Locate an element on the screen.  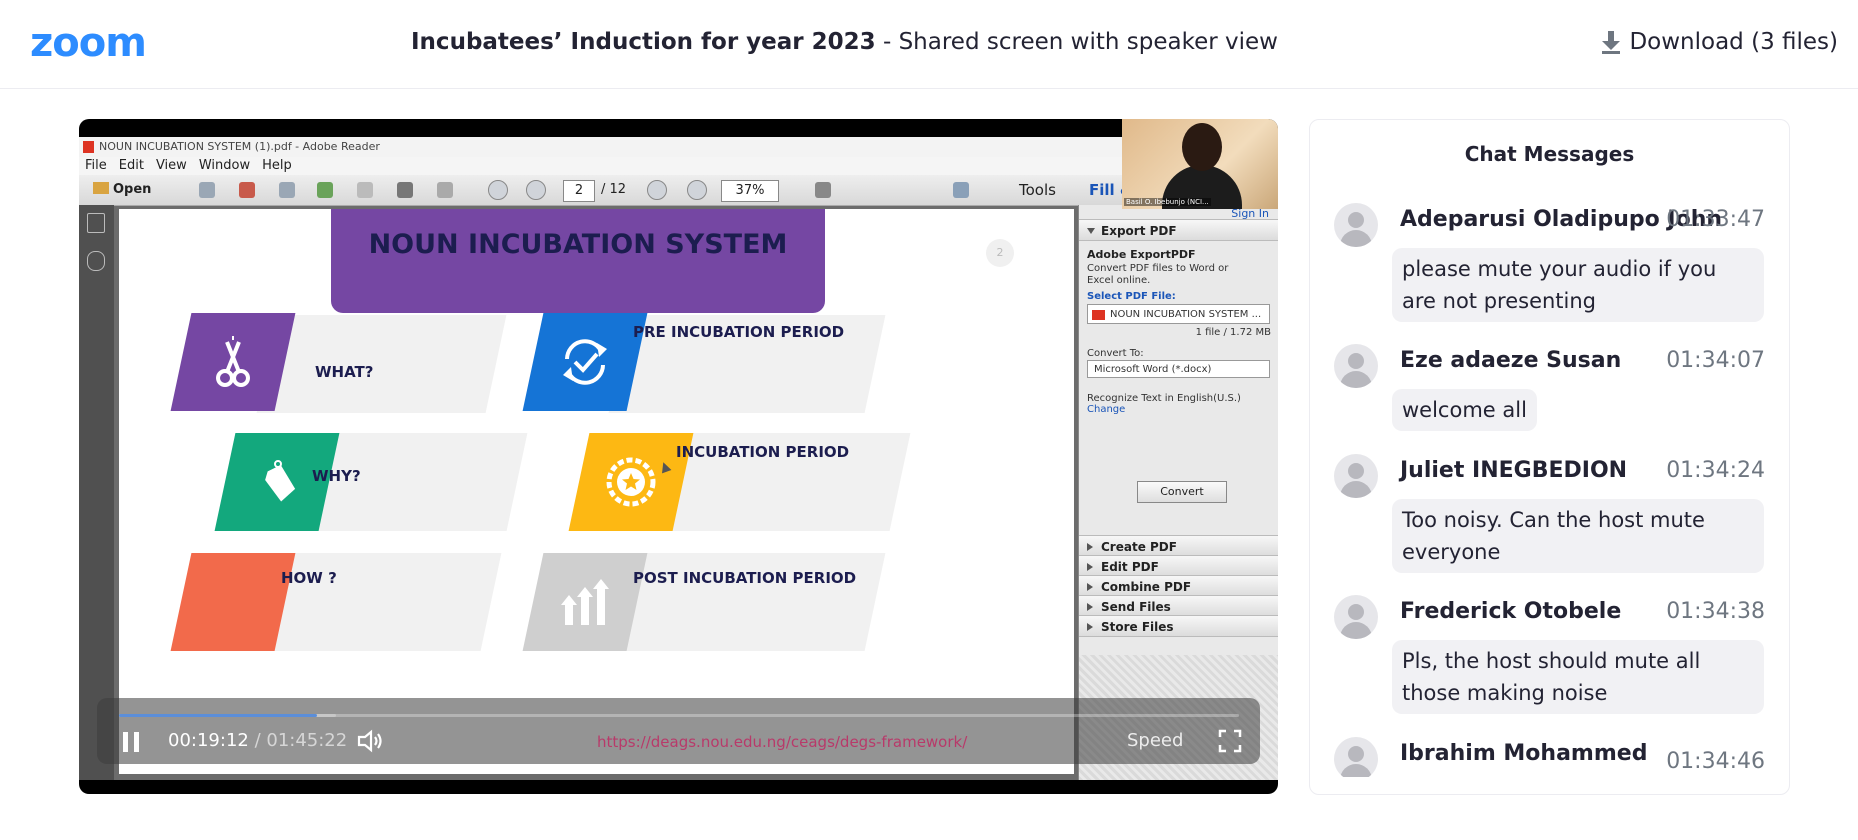
zoom-out-icon is located at coordinates (657, 190).